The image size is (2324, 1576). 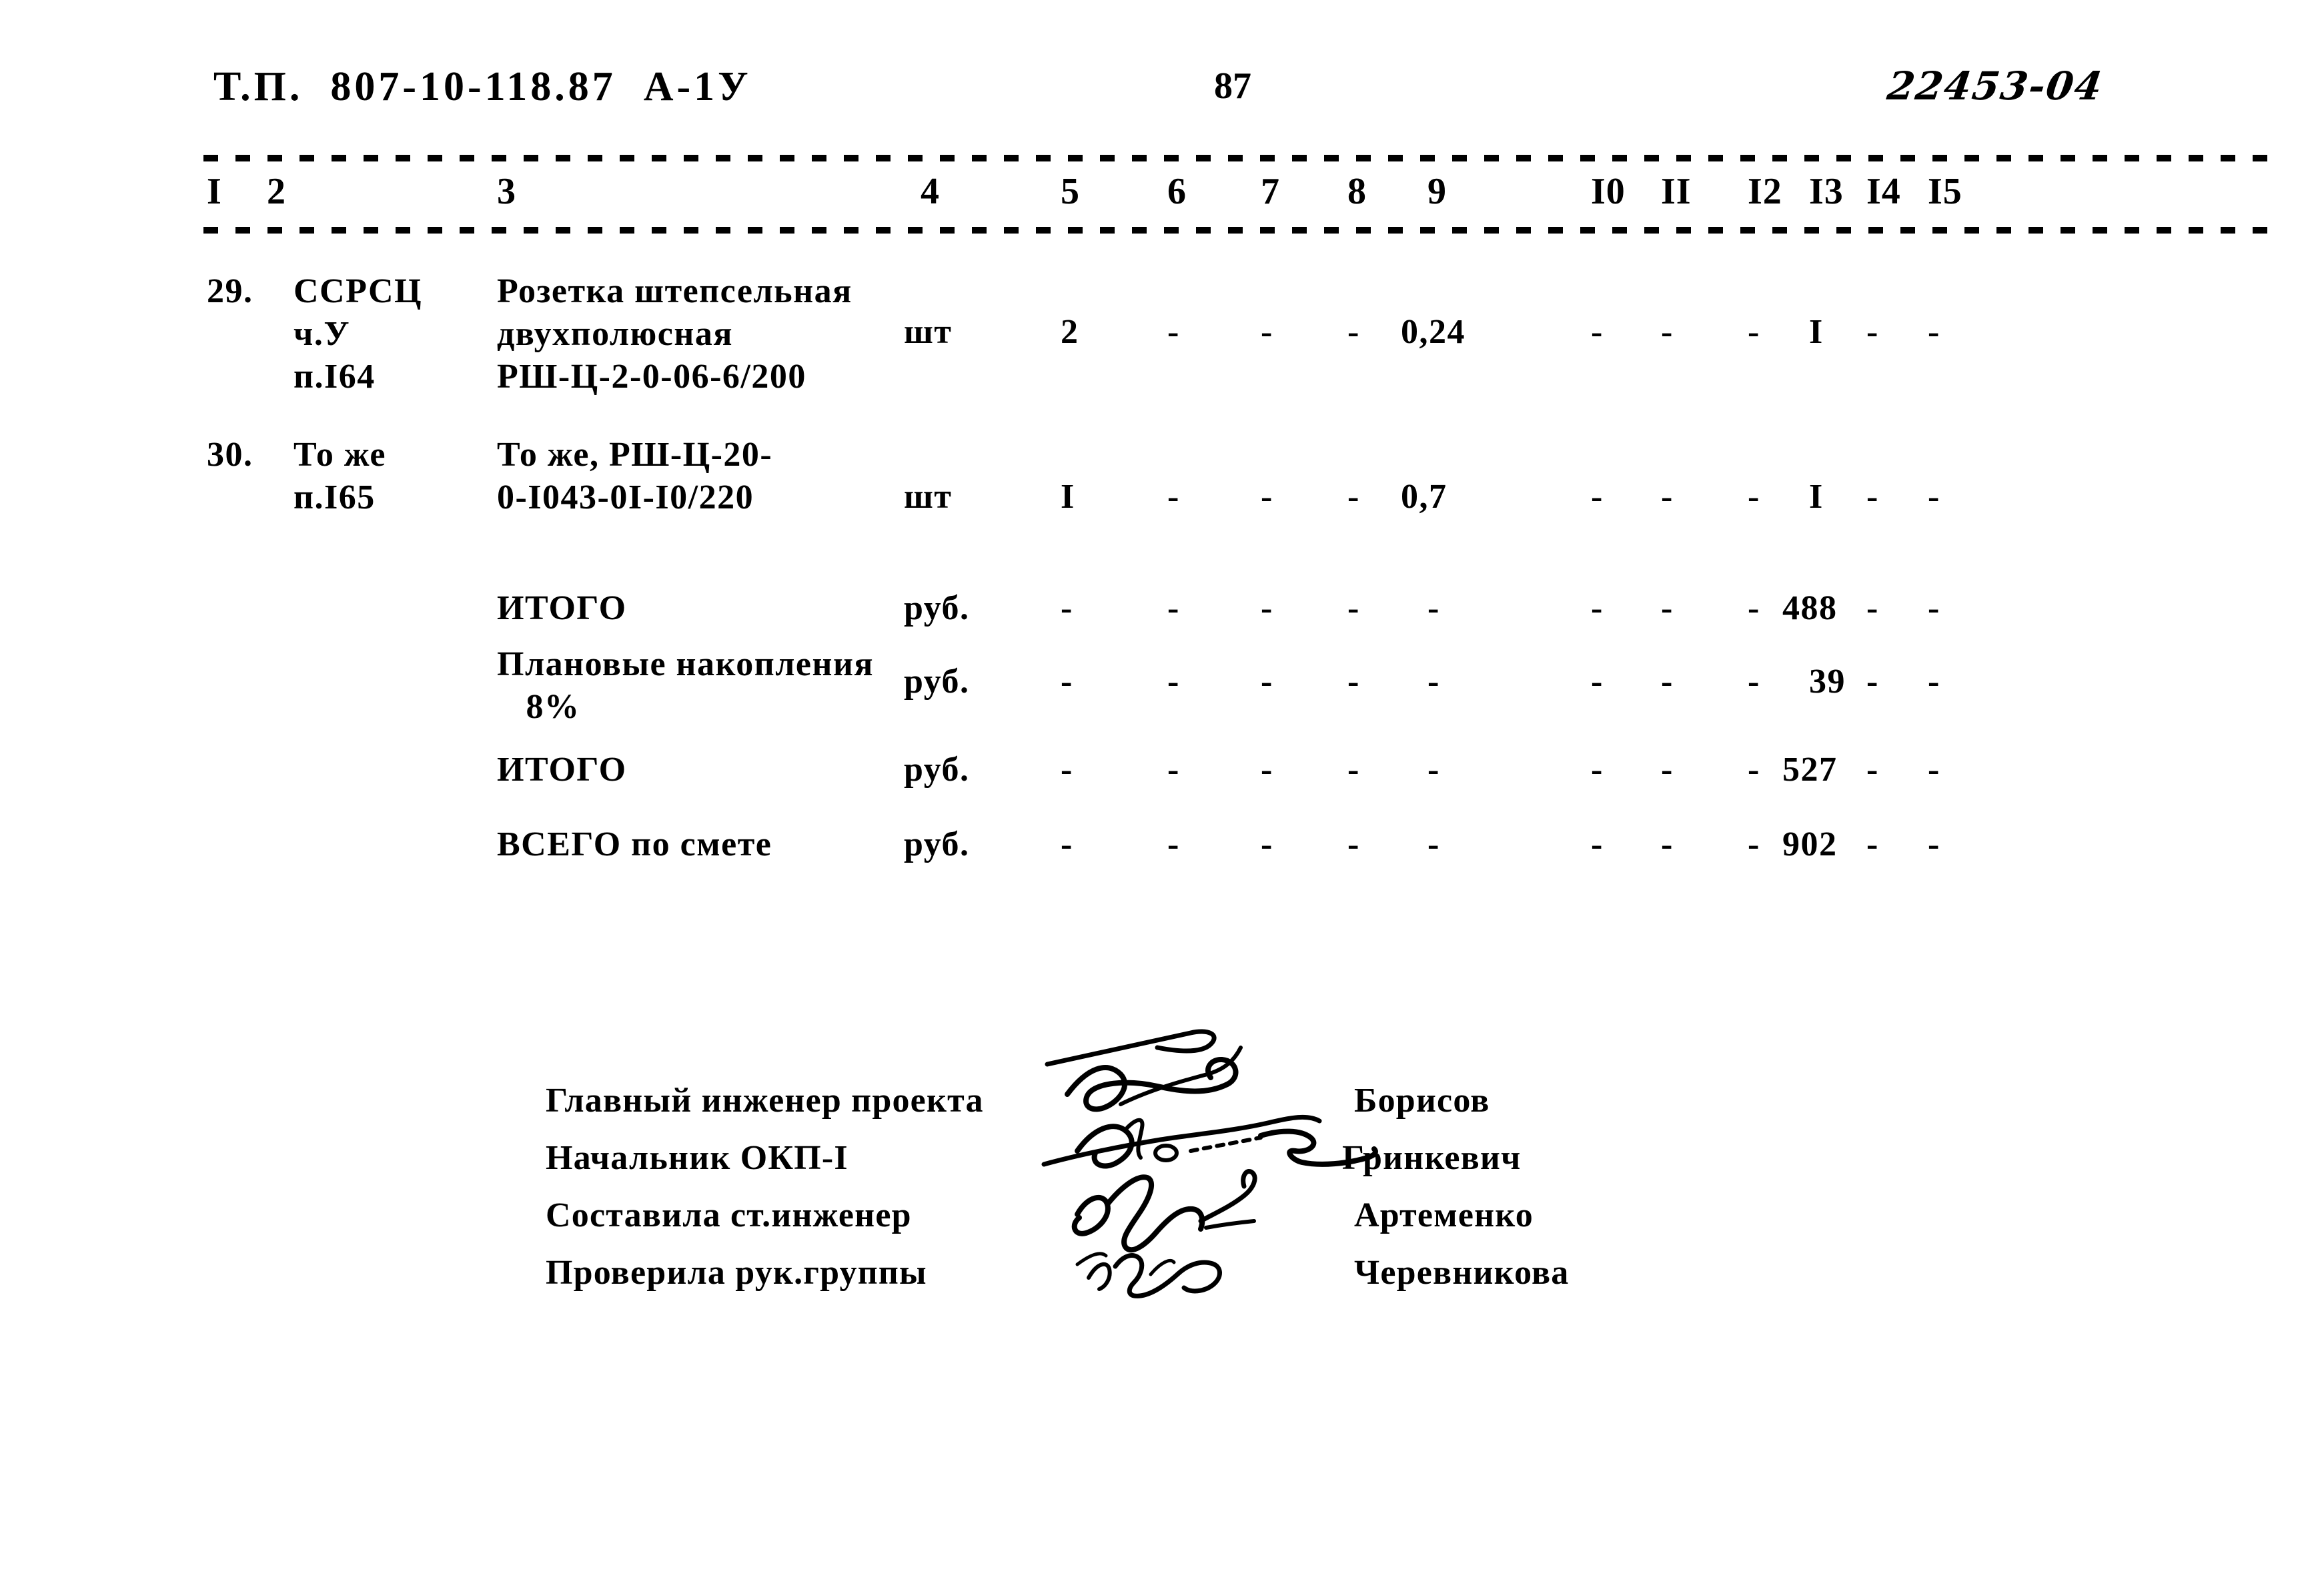 I want to click on signature-role: Составила ст.инженер, so click(x=729, y=1215).